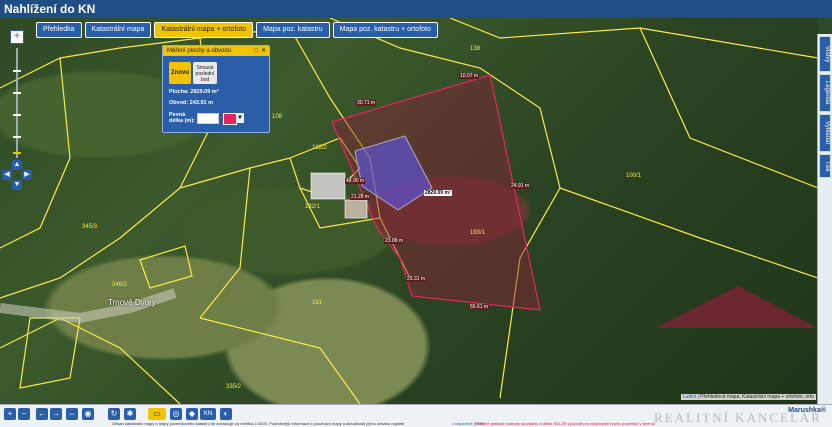 This screenshot has height=427, width=832. I want to click on parcel-label: 138, so click(475, 49).